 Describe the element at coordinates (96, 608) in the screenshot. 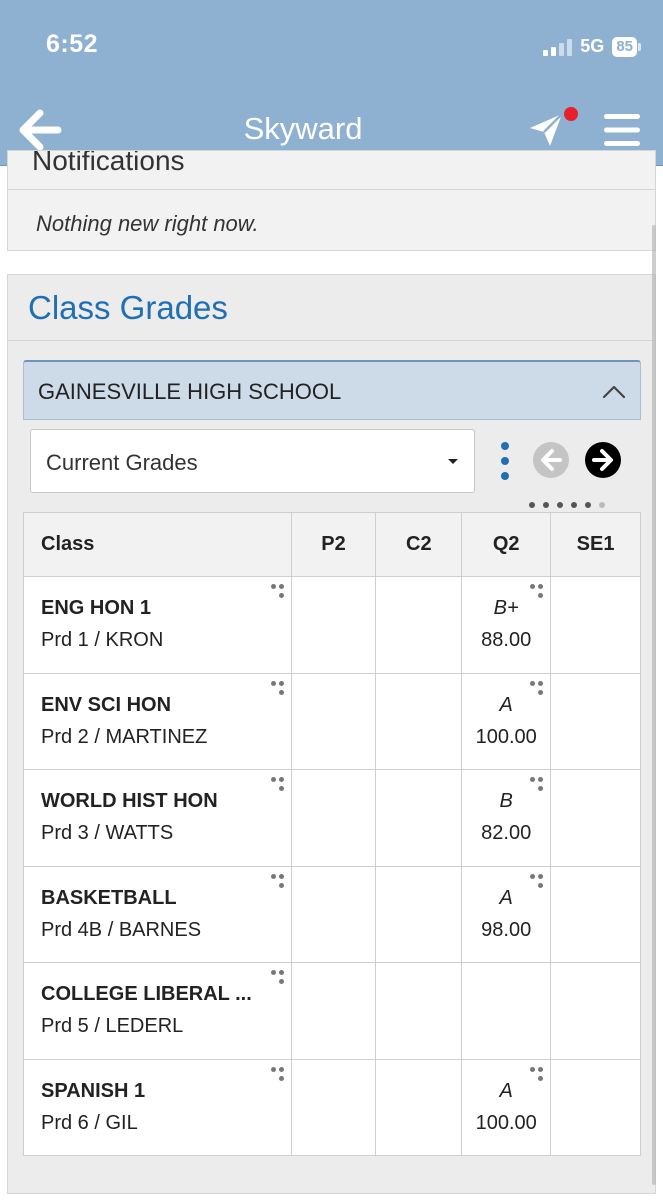

I see `class-name: ENG HON 1` at that location.